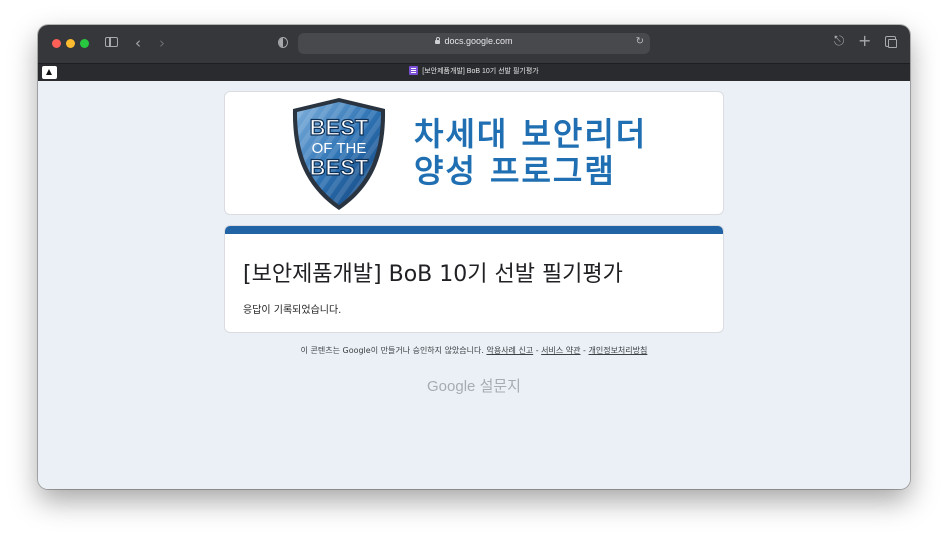 Image resolution: width=948 pixels, height=540 pixels. Describe the element at coordinates (478, 41) in the screenshot. I see `url-text: docs.google.com` at that location.